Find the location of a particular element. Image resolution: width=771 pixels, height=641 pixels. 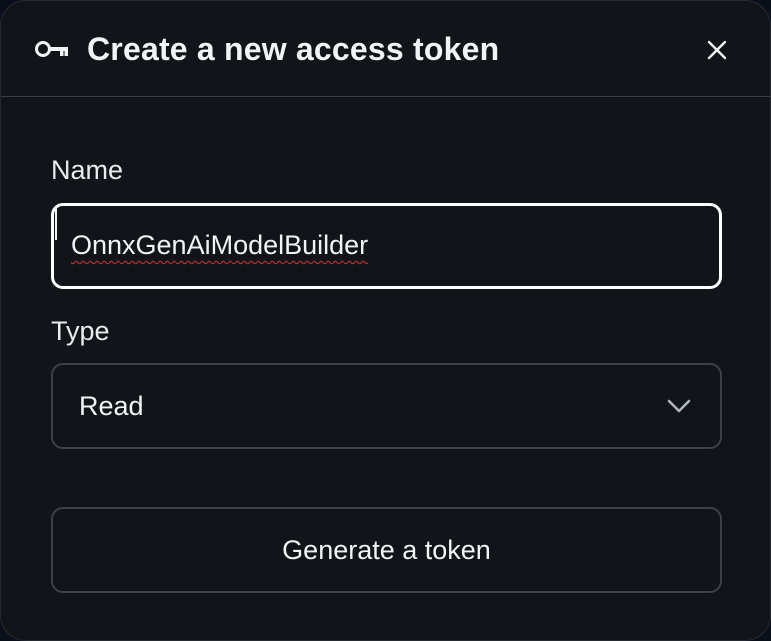

dialog-header: Create a new access token is located at coordinates (385, 49).